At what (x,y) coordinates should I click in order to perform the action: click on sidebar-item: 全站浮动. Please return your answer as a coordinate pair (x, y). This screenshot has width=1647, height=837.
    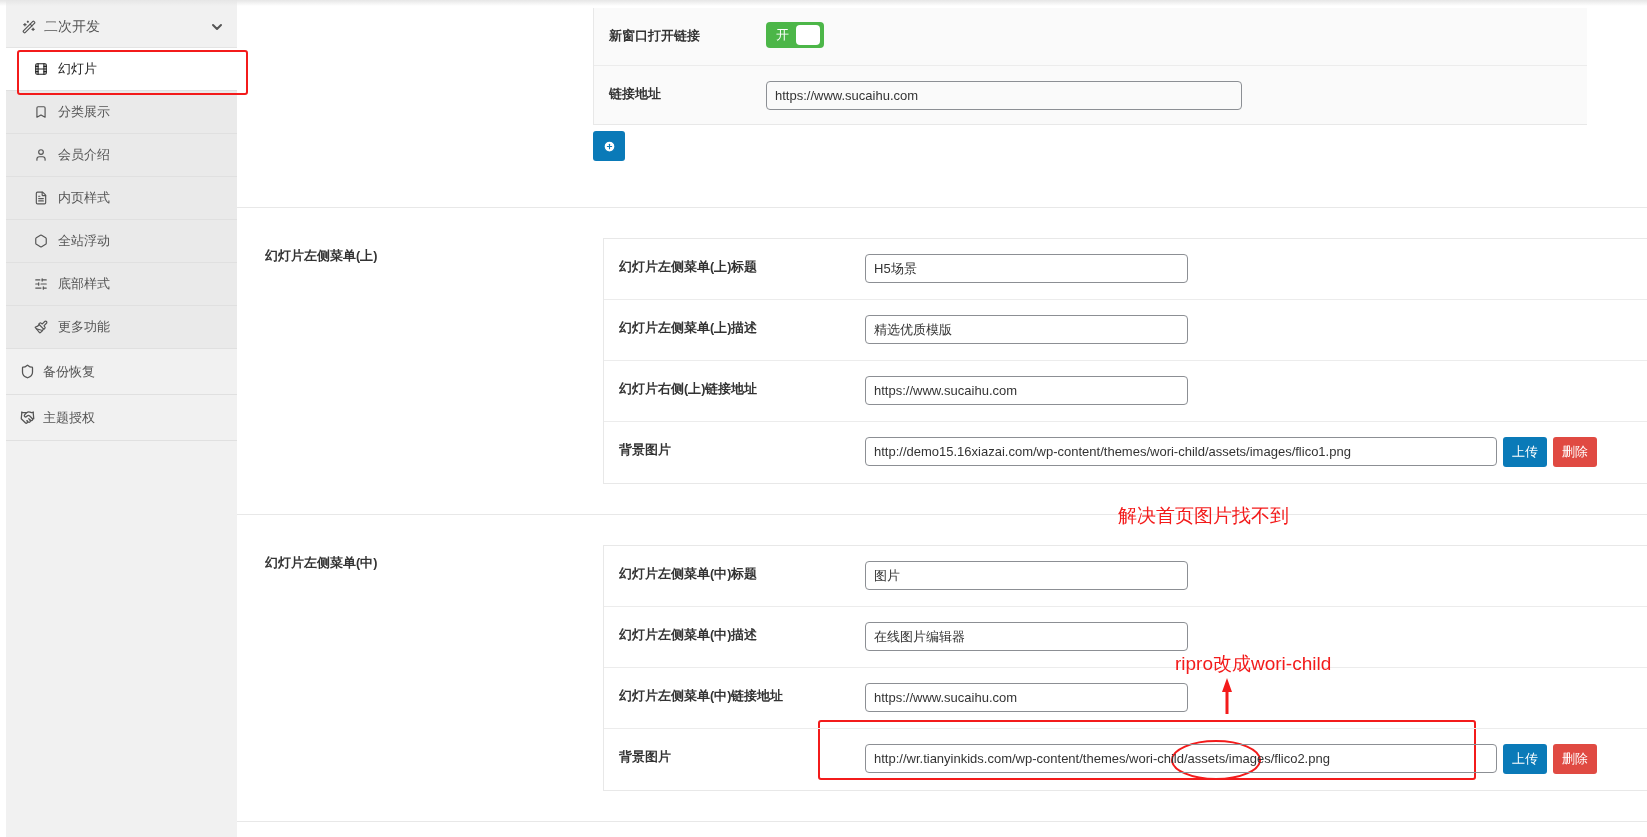
    Looking at the image, I should click on (121, 241).